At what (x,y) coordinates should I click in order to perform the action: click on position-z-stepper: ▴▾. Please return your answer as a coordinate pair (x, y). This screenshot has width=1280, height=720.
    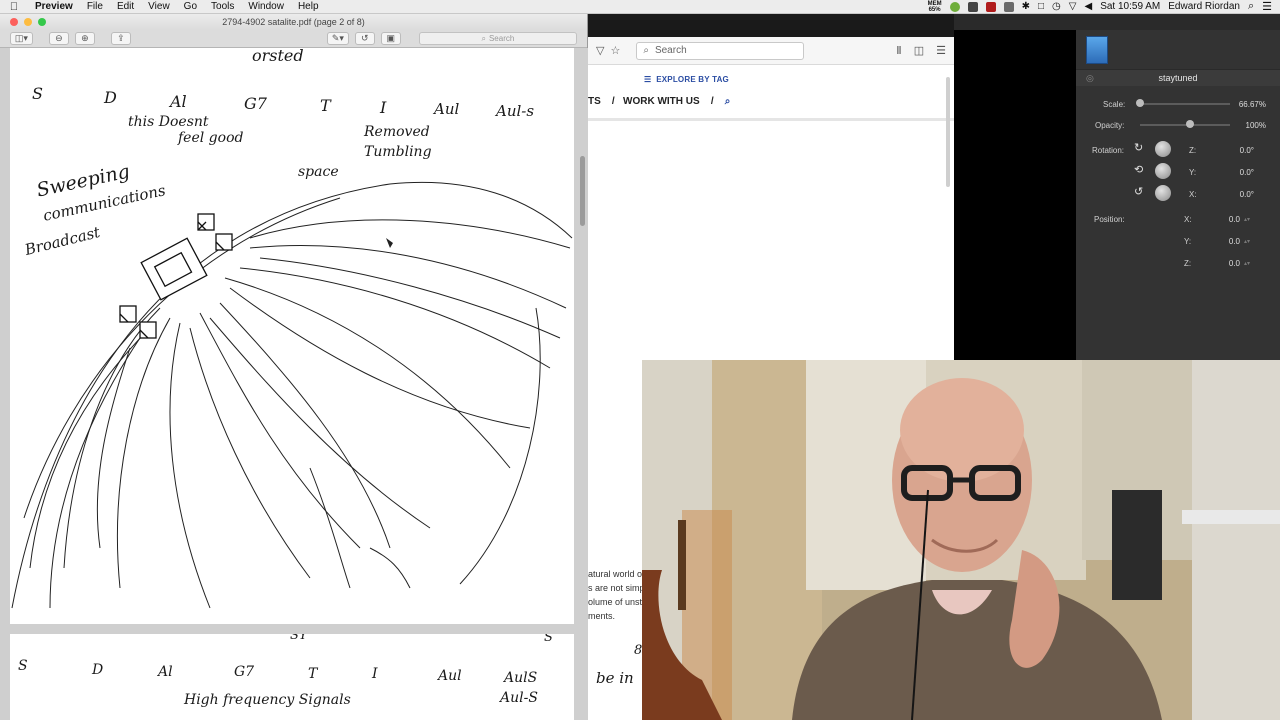
    Looking at the image, I should click on (1247, 263).